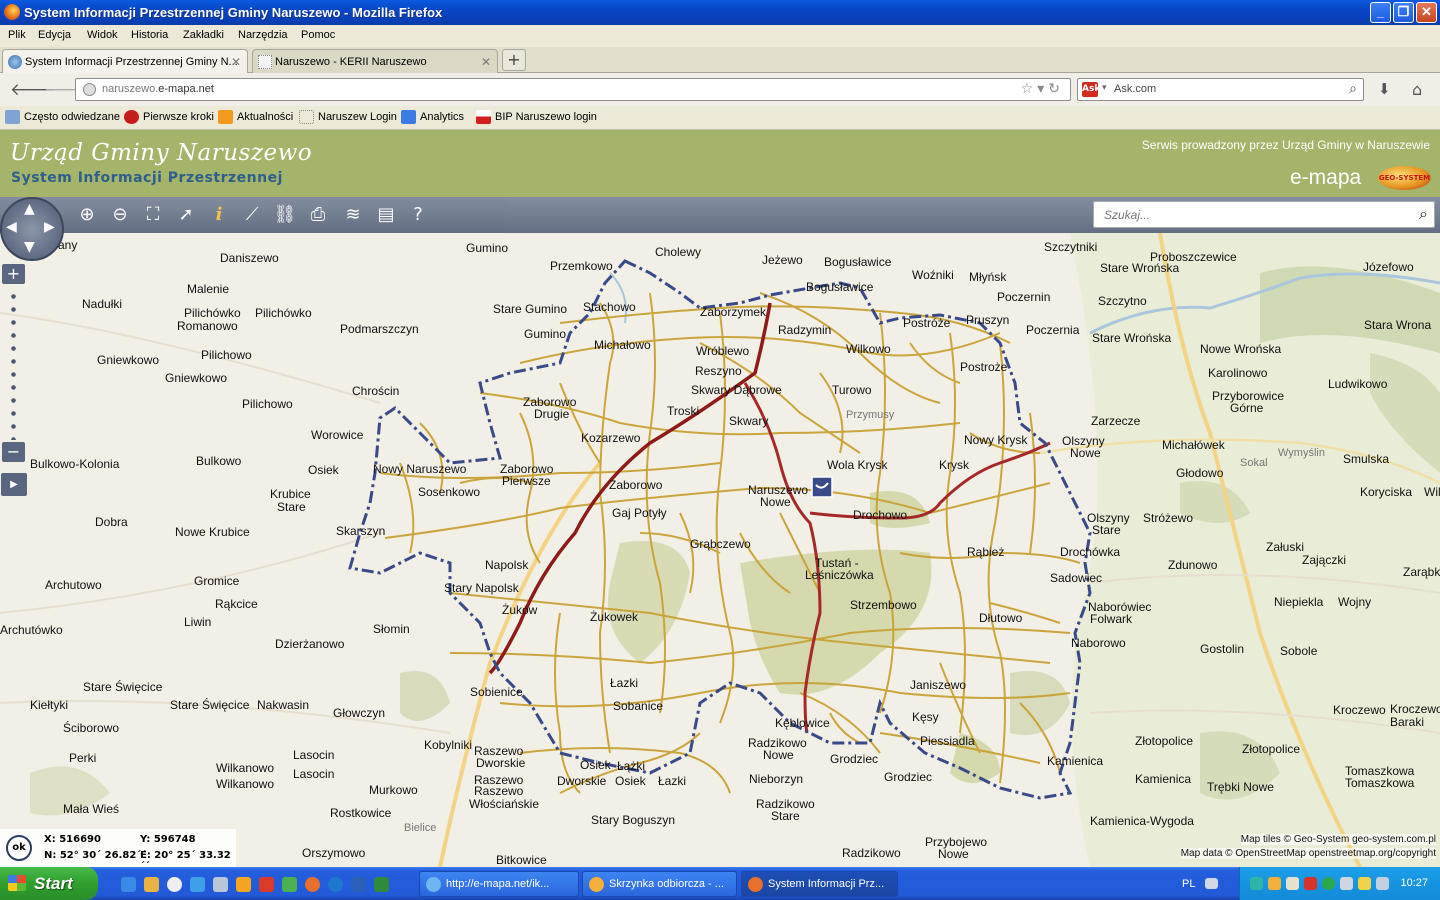 Image resolution: width=1440 pixels, height=900 pixels. What do you see at coordinates (358, 884) in the screenshot?
I see `quicklaunch-word-icon` at bounding box center [358, 884].